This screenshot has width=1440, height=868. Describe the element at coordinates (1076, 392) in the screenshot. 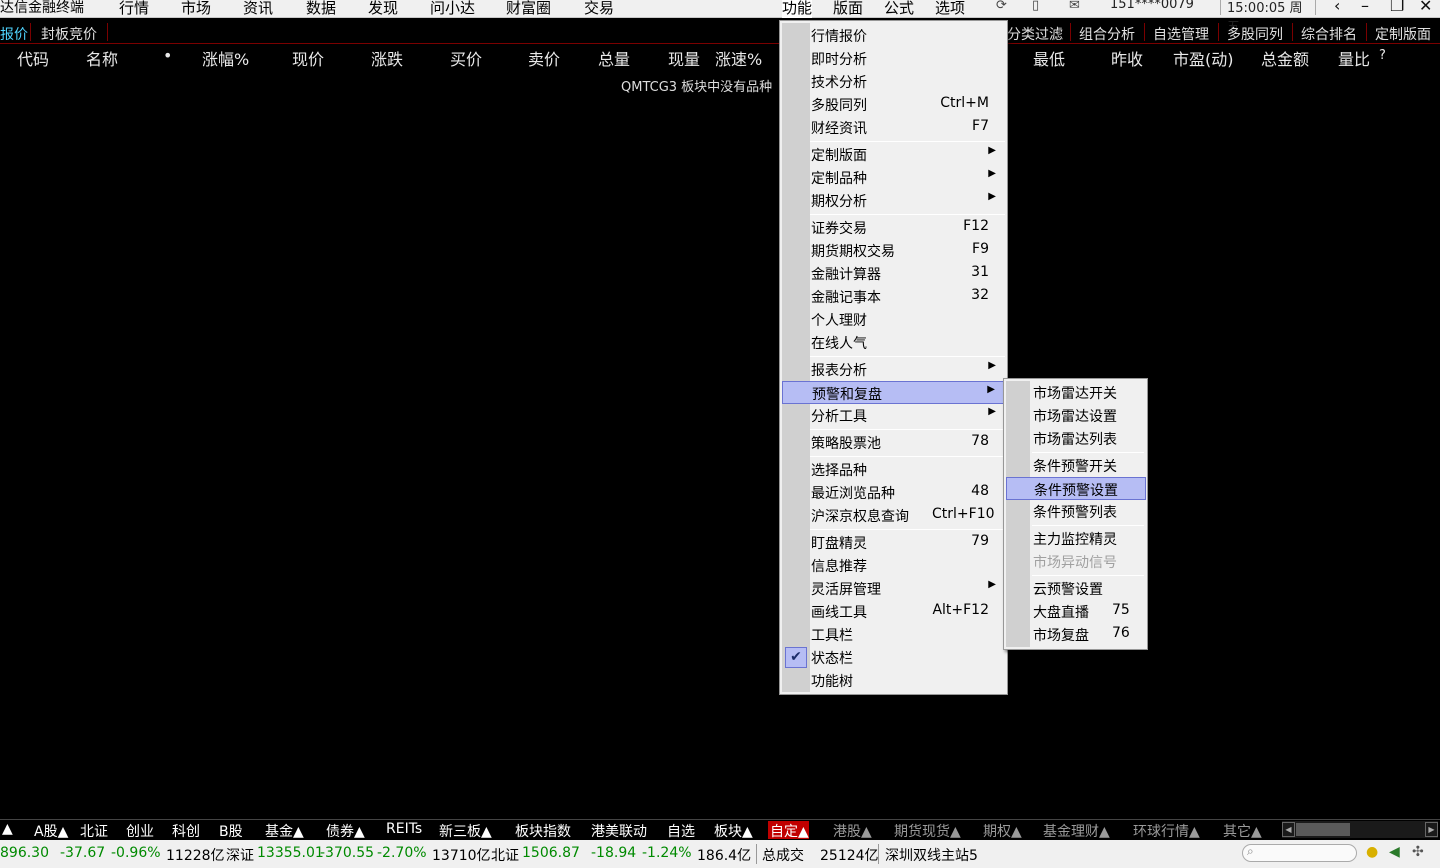

I see `submenu-item-radar-toggle: 市场雷达开关` at that location.